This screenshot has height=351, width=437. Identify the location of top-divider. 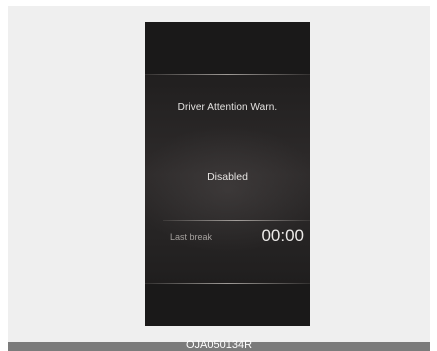
(227, 74).